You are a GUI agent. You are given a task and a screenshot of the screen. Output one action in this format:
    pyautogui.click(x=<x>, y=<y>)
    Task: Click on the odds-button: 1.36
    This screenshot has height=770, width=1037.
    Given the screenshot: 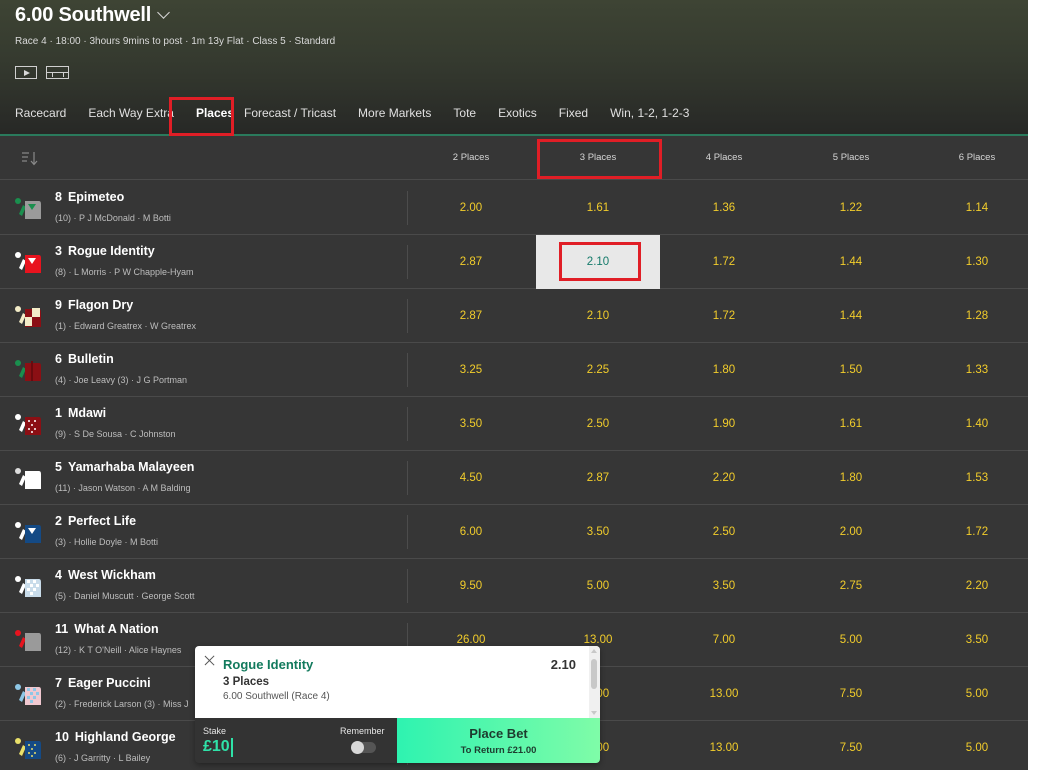 What is the action you would take?
    pyautogui.click(x=724, y=208)
    